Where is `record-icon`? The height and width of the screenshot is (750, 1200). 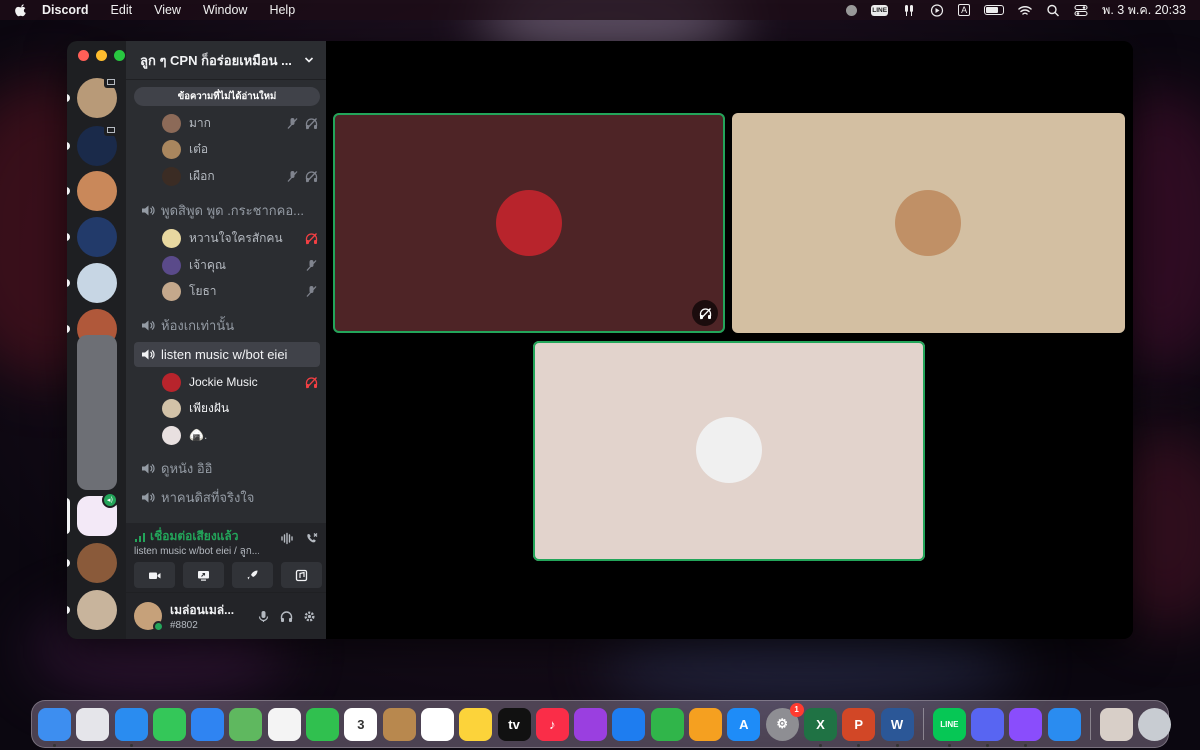
record-icon is located at coordinates (852, 10).